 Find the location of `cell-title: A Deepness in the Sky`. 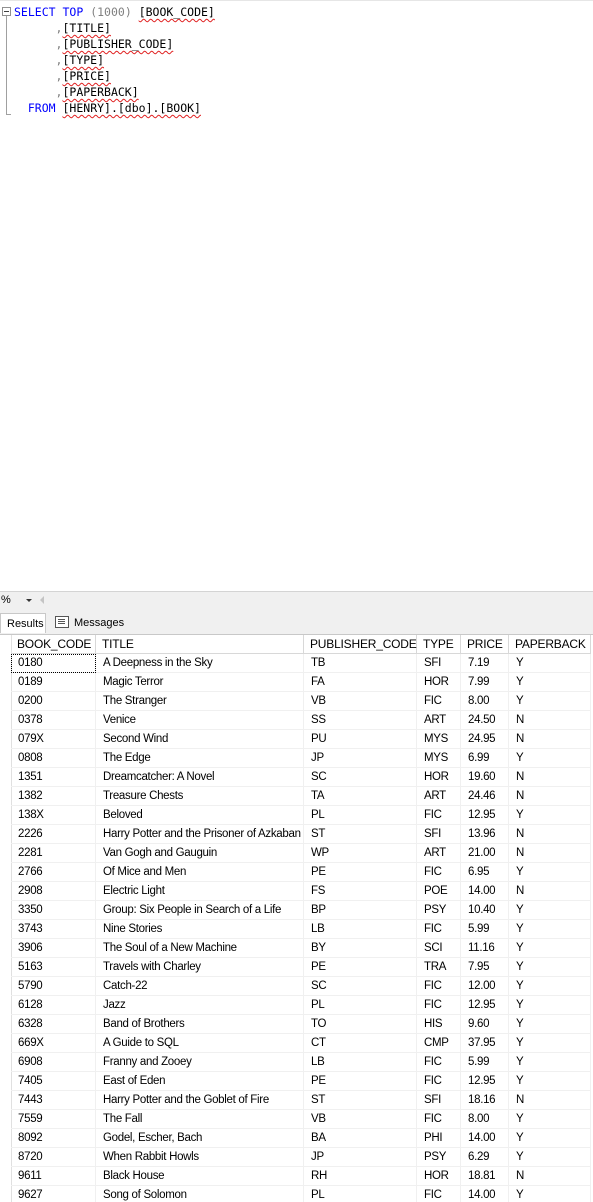

cell-title: A Deepness in the Sky is located at coordinates (200, 663).